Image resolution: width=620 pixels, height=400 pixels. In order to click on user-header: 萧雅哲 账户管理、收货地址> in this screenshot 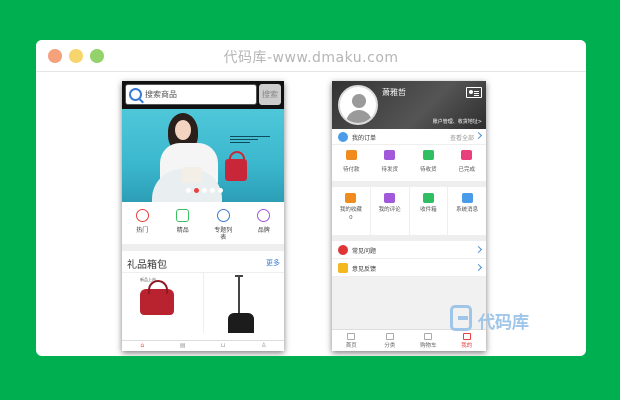, I will do `click(409, 105)`.